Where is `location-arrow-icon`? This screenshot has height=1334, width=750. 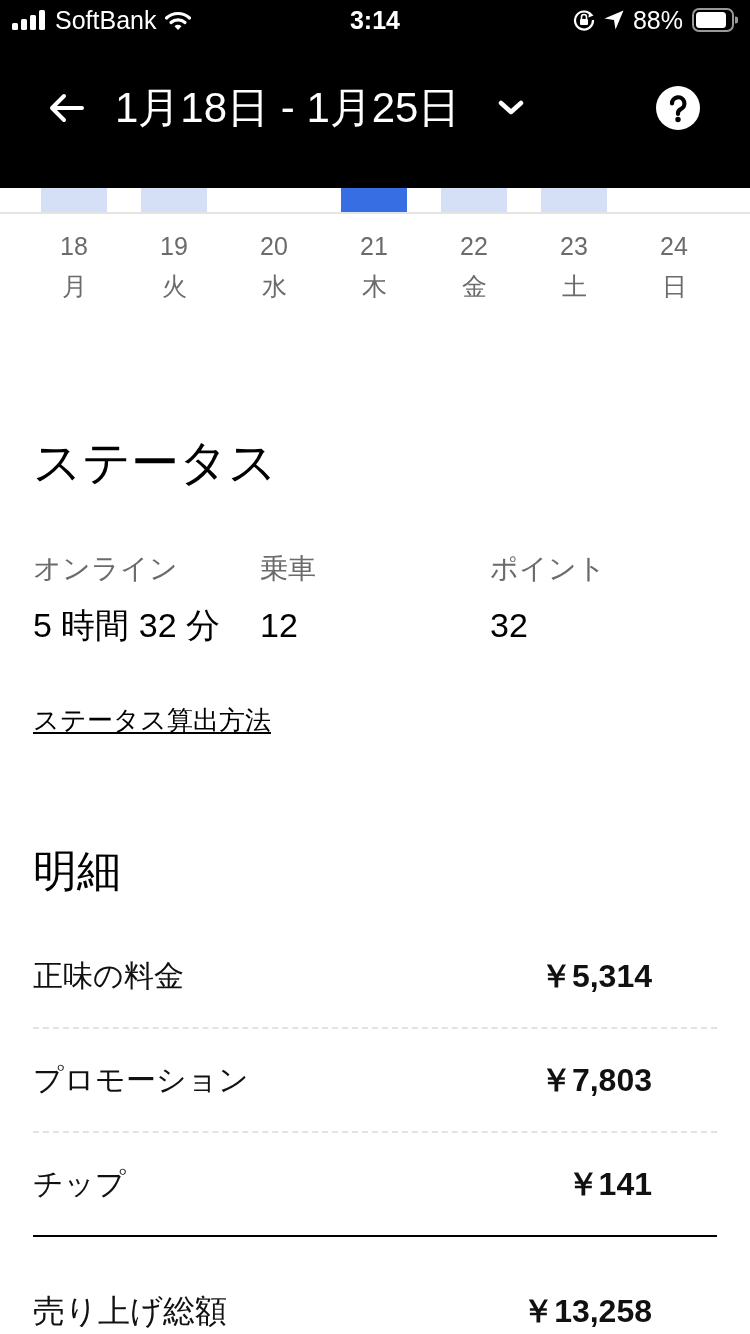 location-arrow-icon is located at coordinates (613, 20).